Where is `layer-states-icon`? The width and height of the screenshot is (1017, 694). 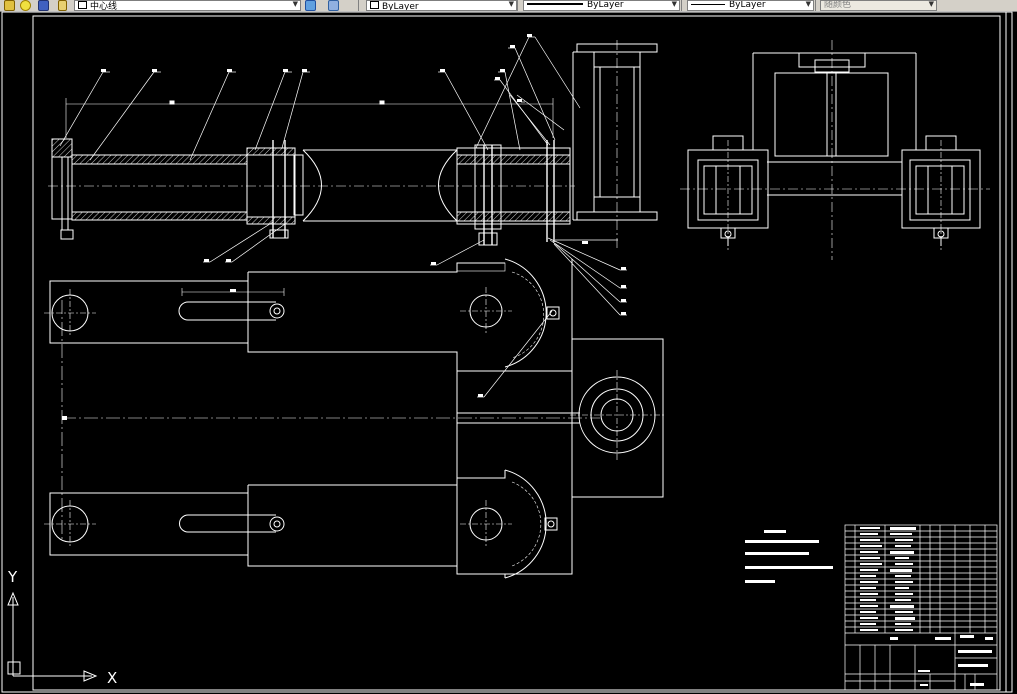 layer-states-icon is located at coordinates (333, 5).